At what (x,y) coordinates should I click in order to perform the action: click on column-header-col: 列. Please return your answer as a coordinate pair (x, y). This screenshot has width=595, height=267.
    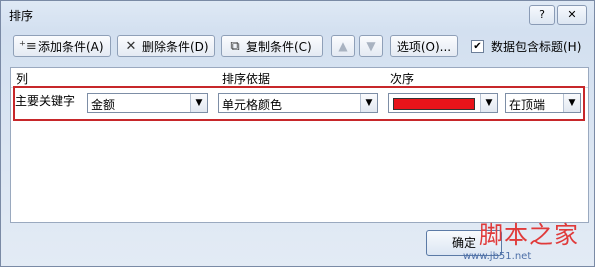
    Looking at the image, I should click on (22, 79).